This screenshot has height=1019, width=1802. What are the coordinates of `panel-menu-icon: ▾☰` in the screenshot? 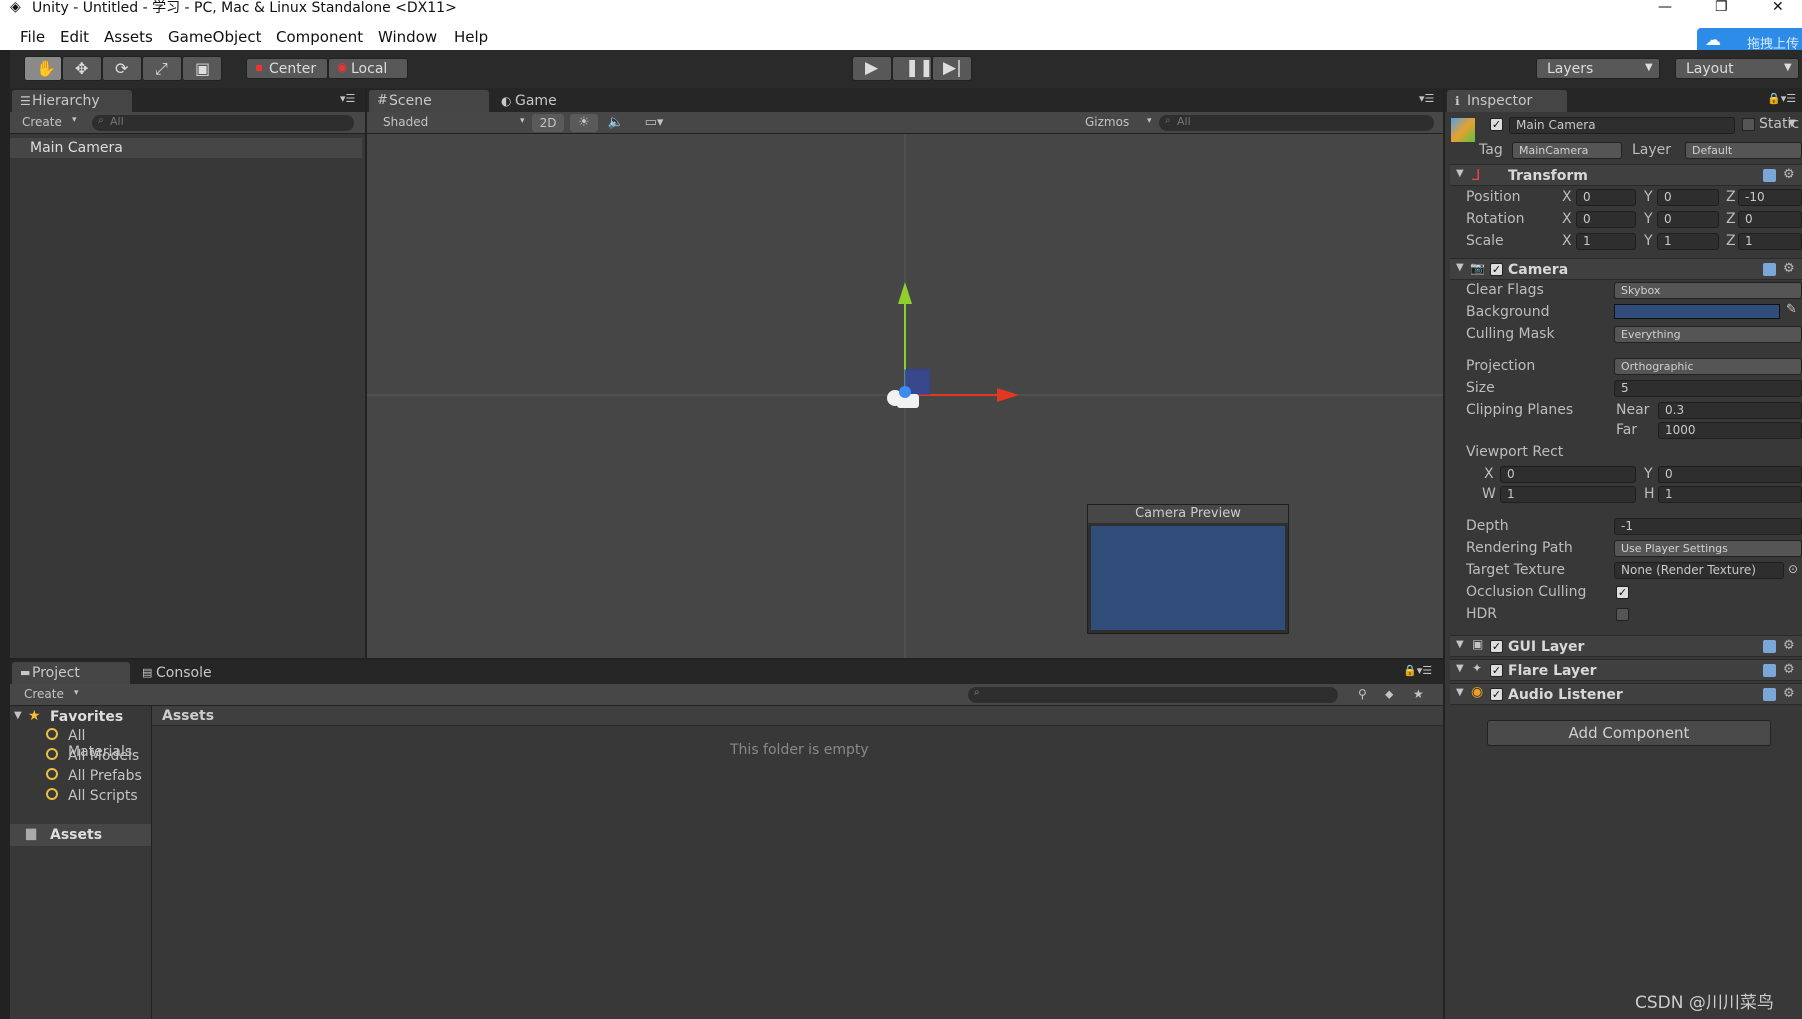 It's located at (347, 98).